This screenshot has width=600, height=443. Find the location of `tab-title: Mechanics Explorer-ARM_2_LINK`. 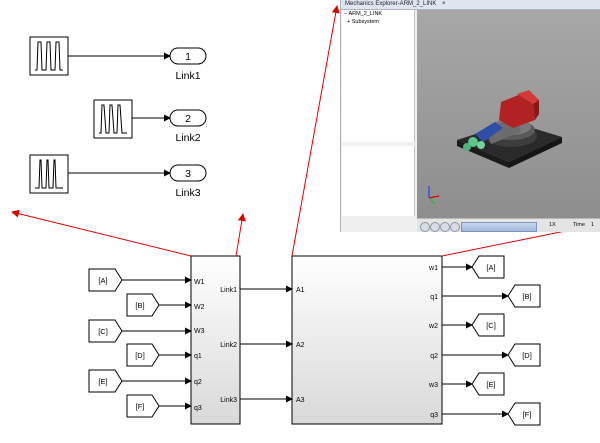

tab-title: Mechanics Explorer-ARM_2_LINK is located at coordinates (391, 4).